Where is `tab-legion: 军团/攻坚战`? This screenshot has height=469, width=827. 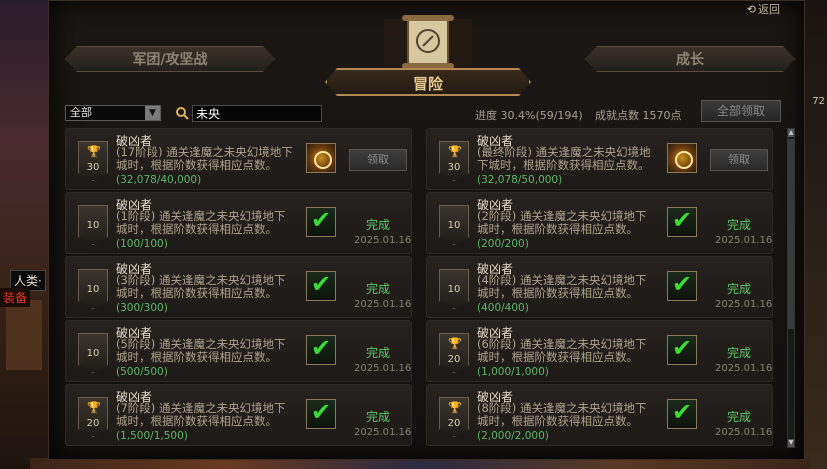 tab-legion: 军团/攻坚战 is located at coordinates (170, 59).